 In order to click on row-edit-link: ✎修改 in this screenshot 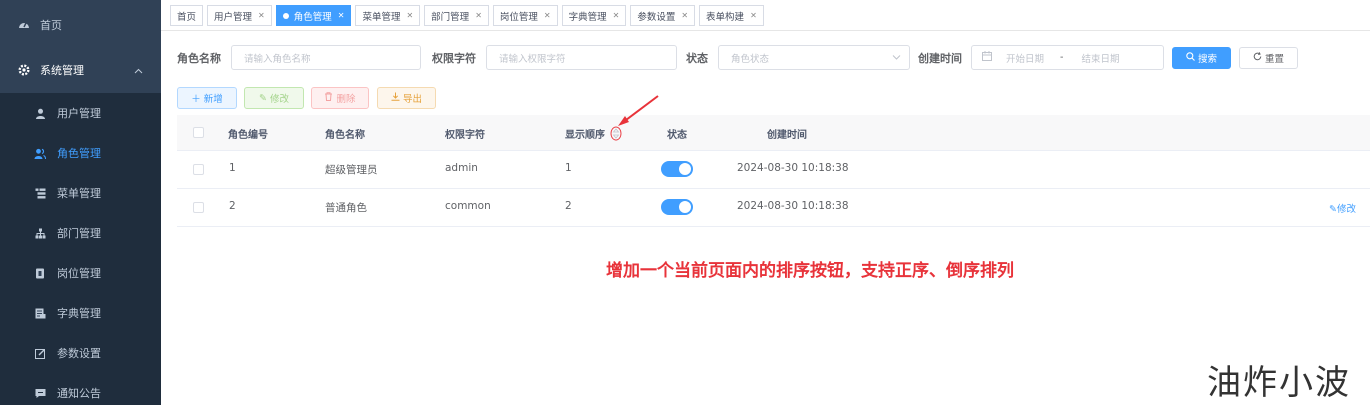, I will do `click(1342, 208)`.